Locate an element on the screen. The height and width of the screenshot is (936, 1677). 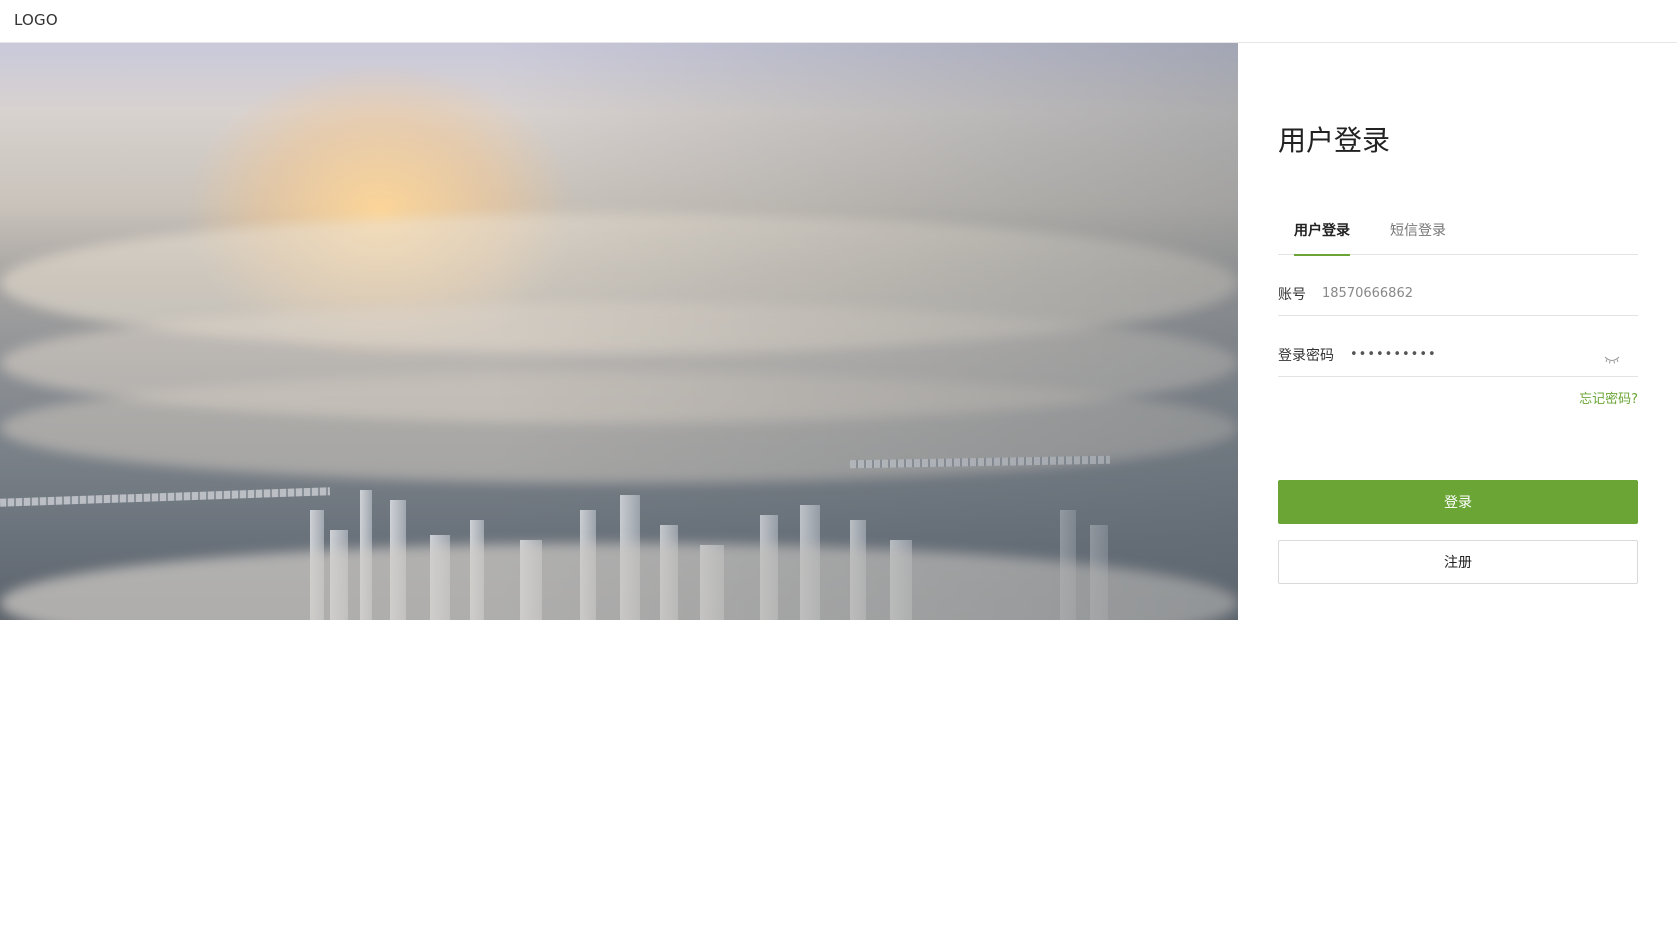
password-input is located at coordinates (1470, 354).